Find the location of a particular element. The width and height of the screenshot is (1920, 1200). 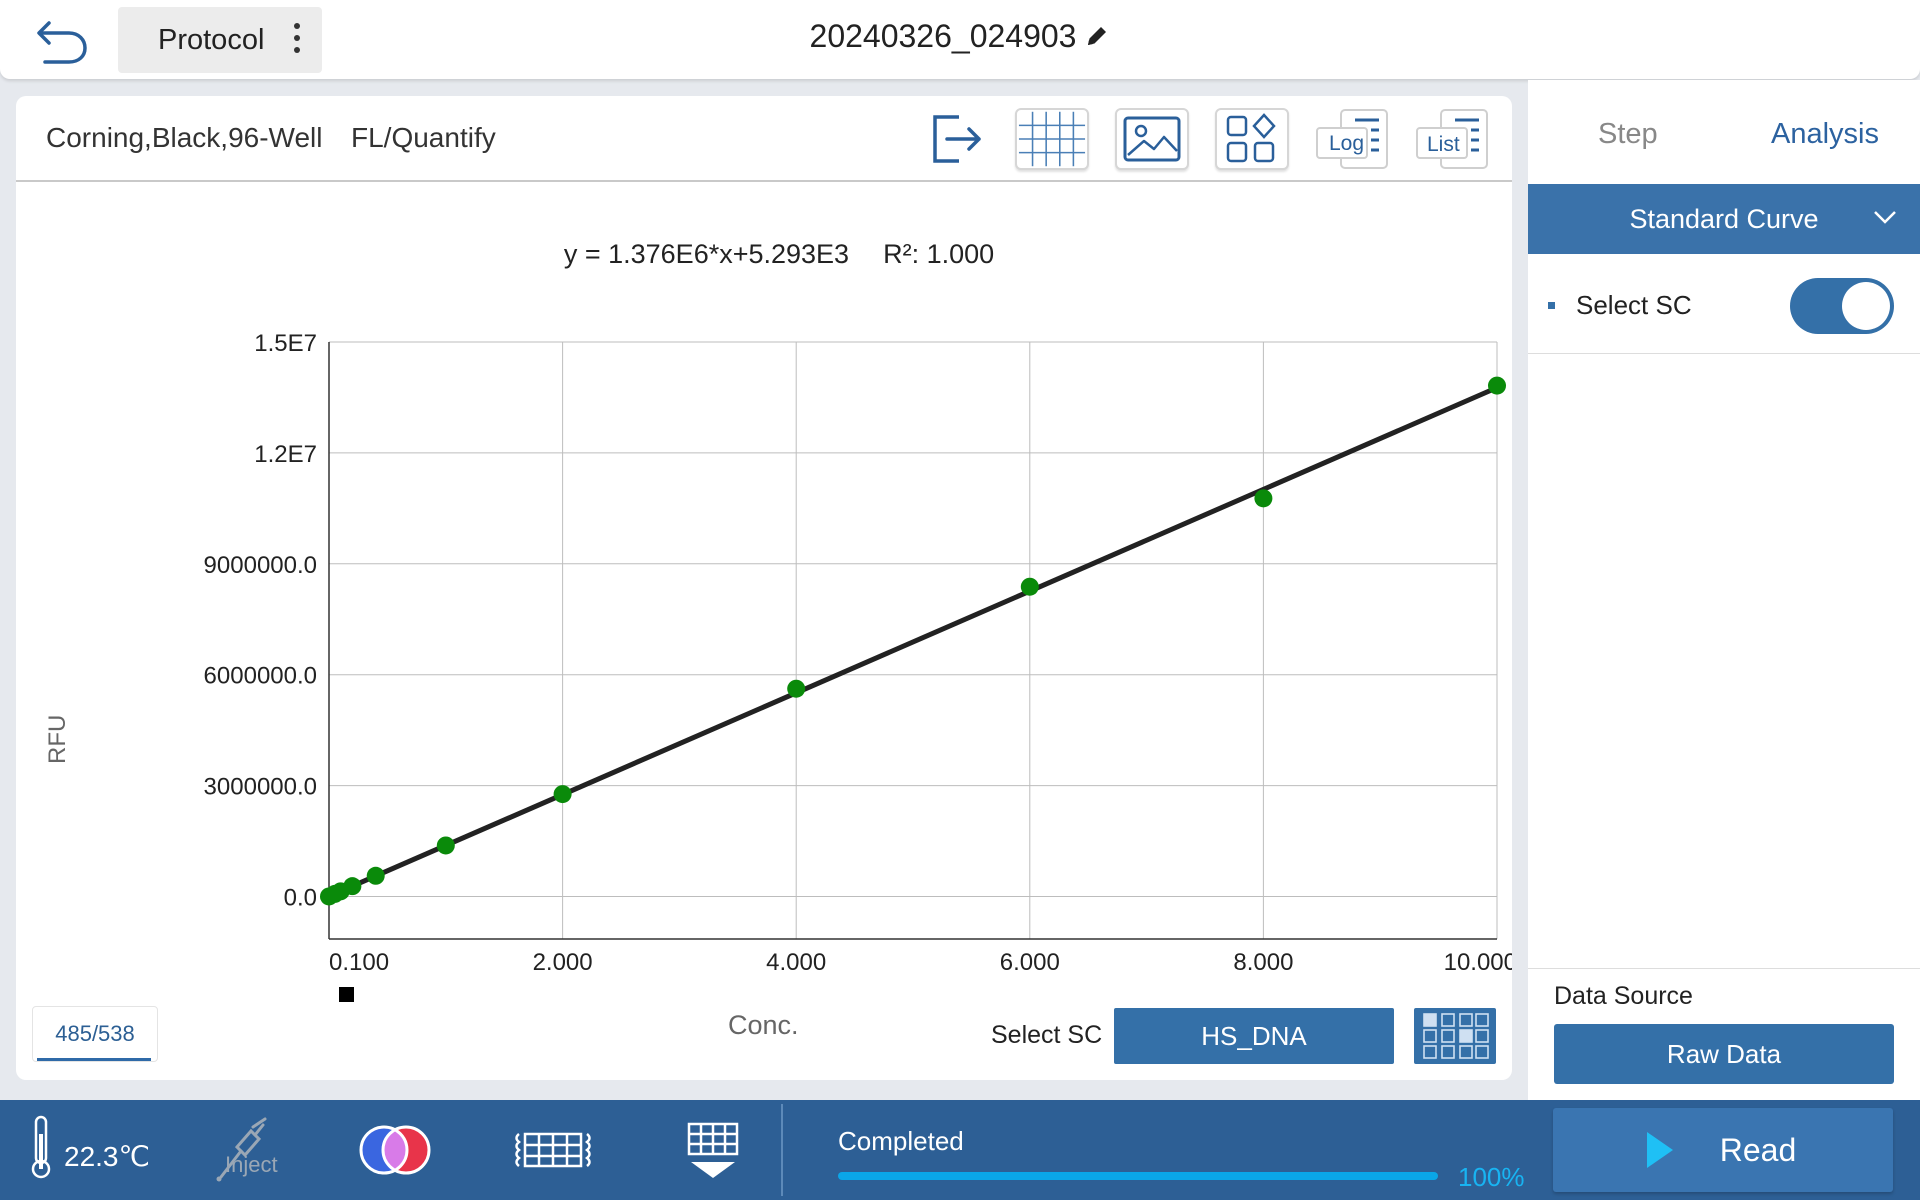

legend-marker is located at coordinates (346, 994).